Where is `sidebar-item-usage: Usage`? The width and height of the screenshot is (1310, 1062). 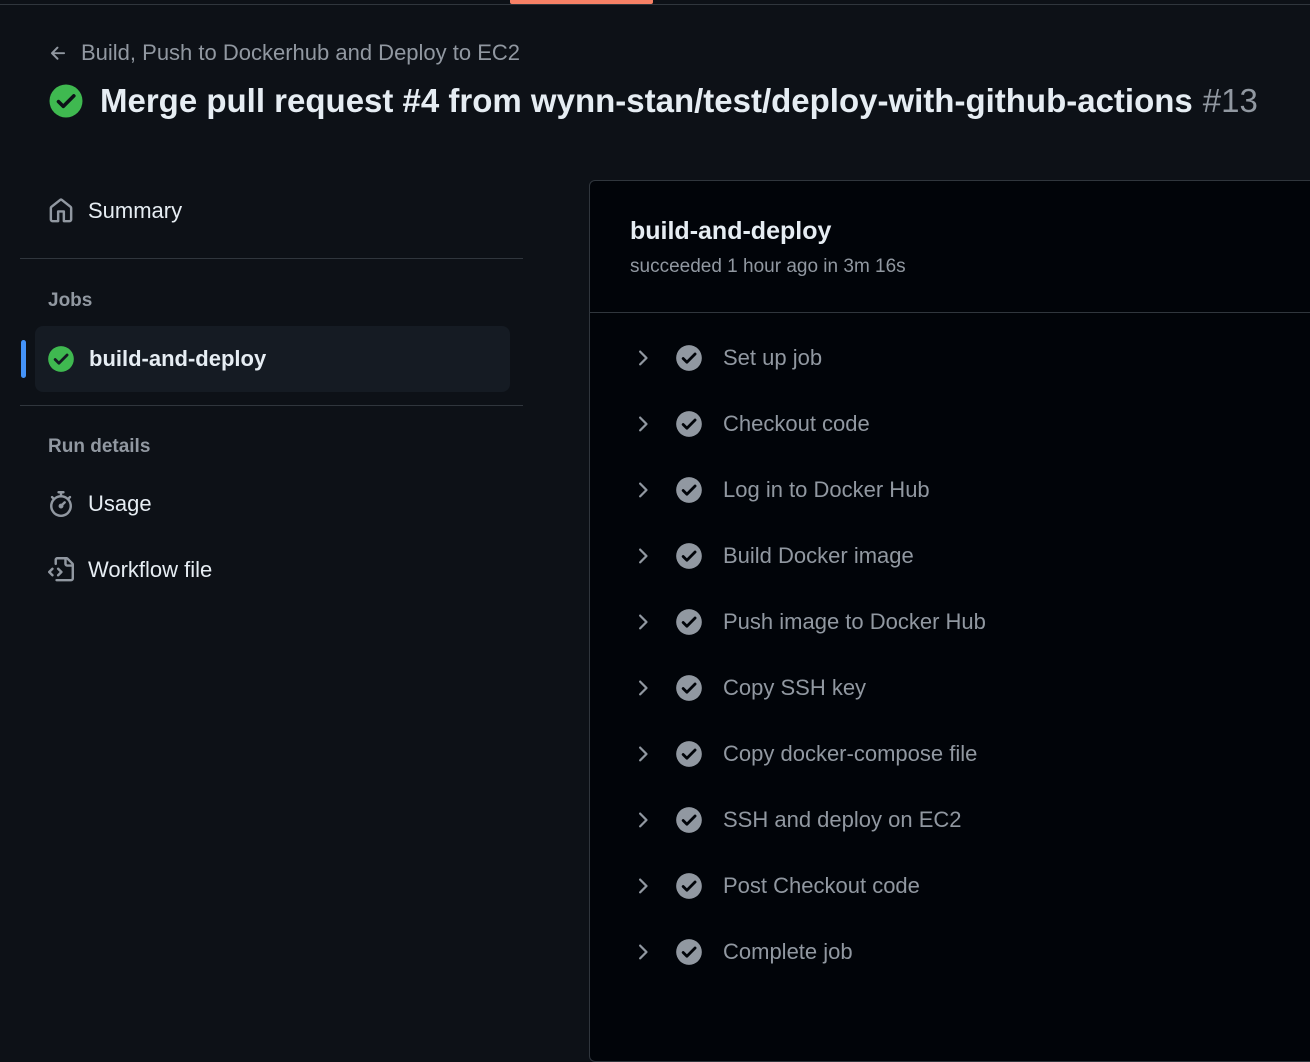 sidebar-item-usage: Usage is located at coordinates (100, 504).